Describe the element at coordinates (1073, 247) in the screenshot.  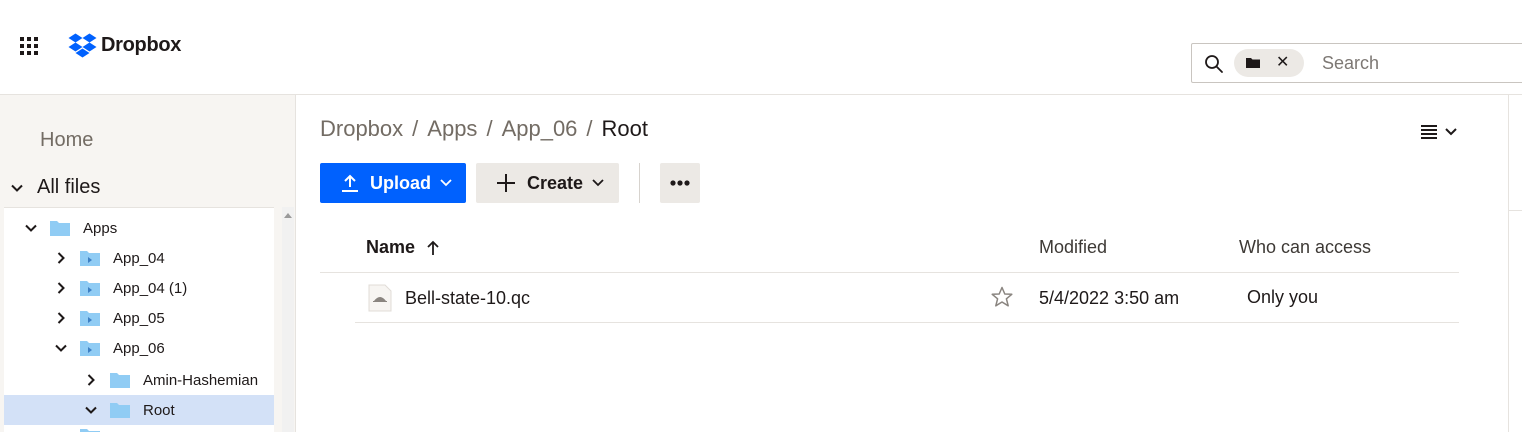
I see `column-header-modified: Modified` at that location.